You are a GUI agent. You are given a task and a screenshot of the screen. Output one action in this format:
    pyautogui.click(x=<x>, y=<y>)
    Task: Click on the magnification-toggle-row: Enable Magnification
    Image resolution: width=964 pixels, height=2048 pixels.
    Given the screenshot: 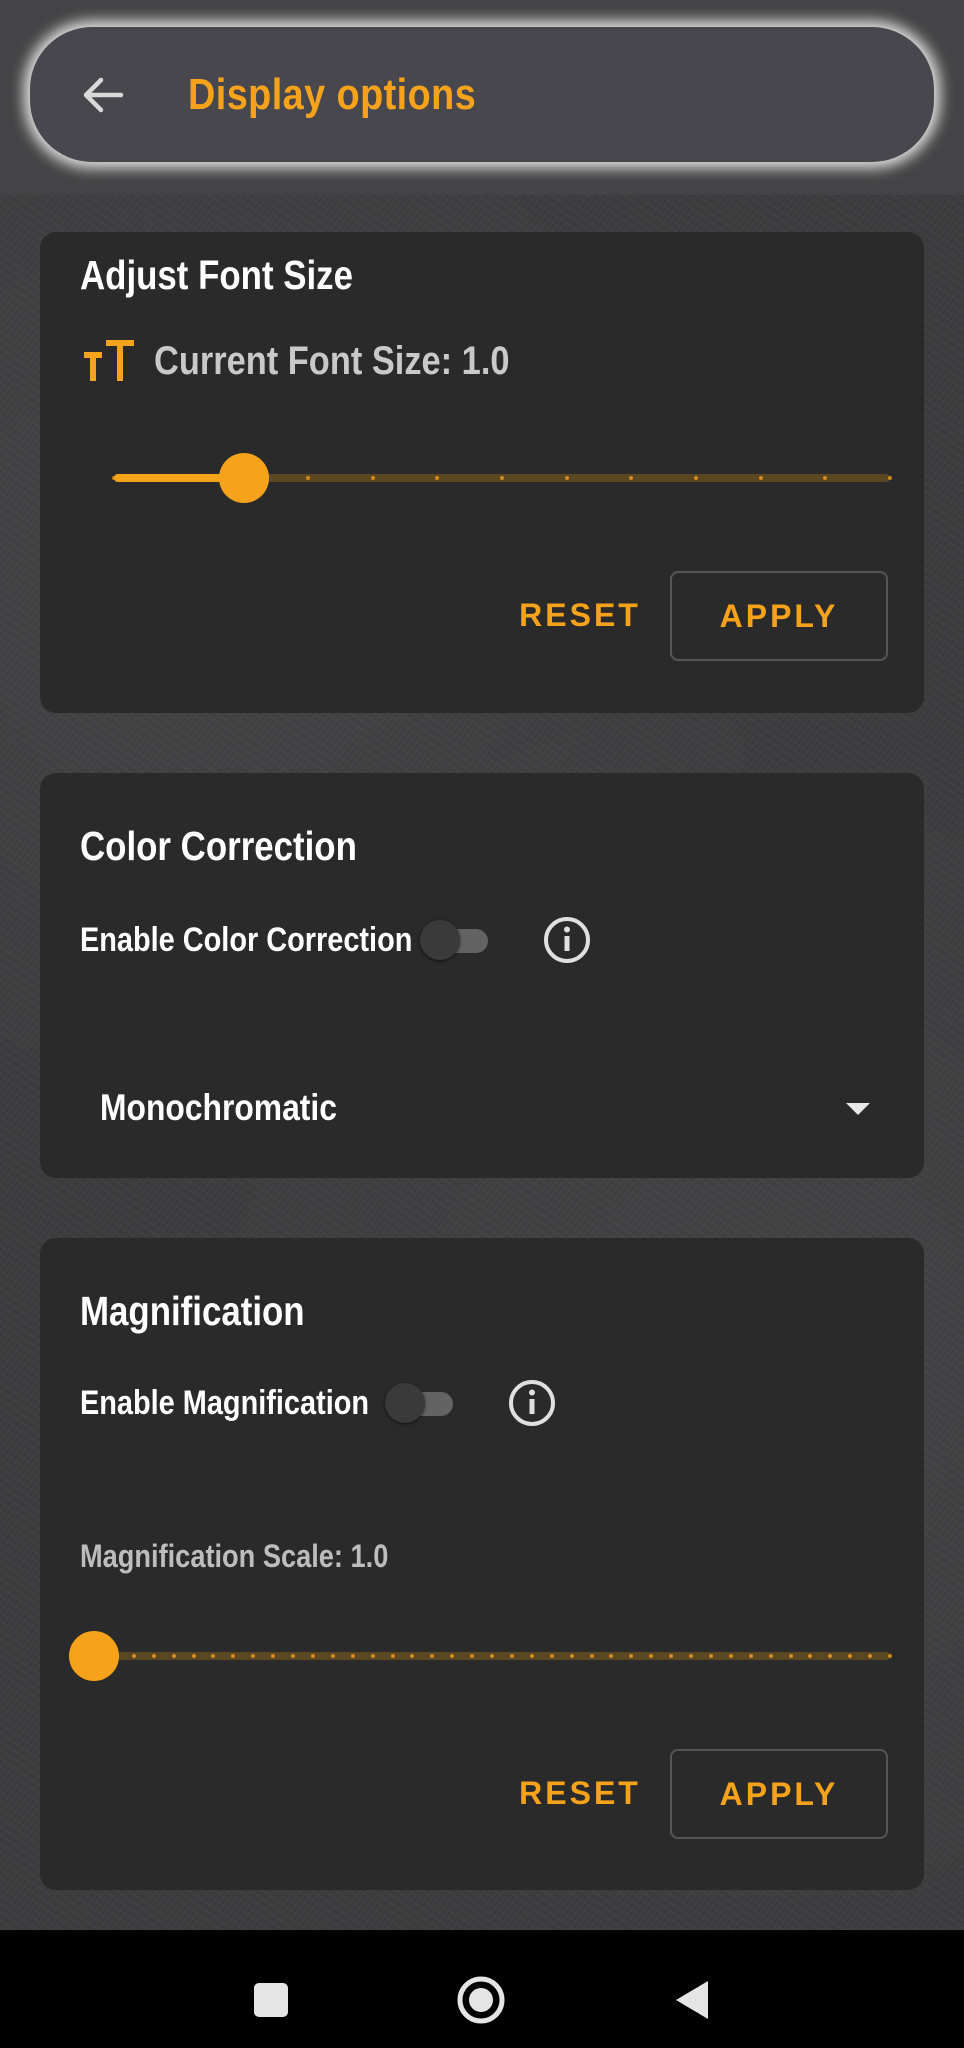 What is the action you would take?
    pyautogui.click(x=318, y=1403)
    